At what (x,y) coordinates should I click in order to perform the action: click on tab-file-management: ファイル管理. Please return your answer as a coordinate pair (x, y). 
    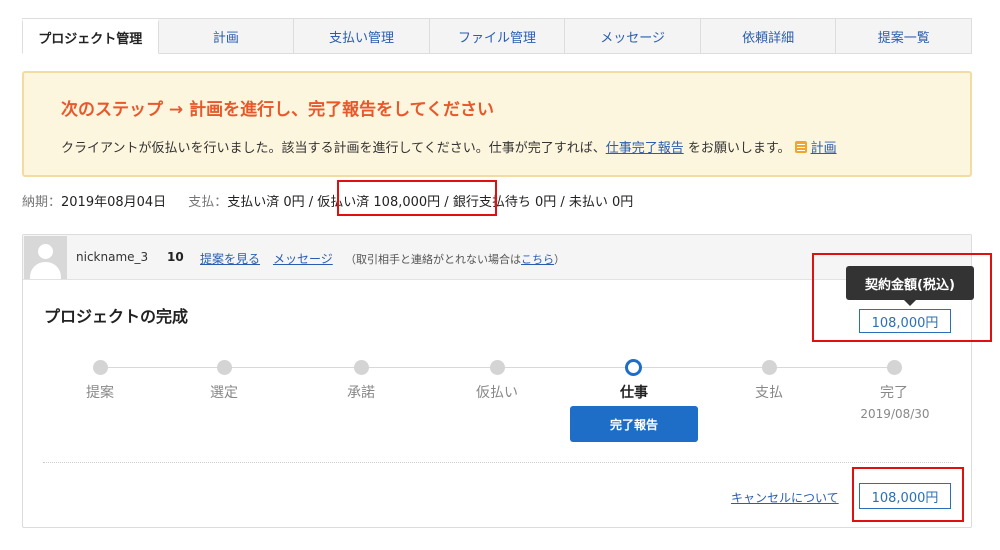
    Looking at the image, I should click on (497, 36).